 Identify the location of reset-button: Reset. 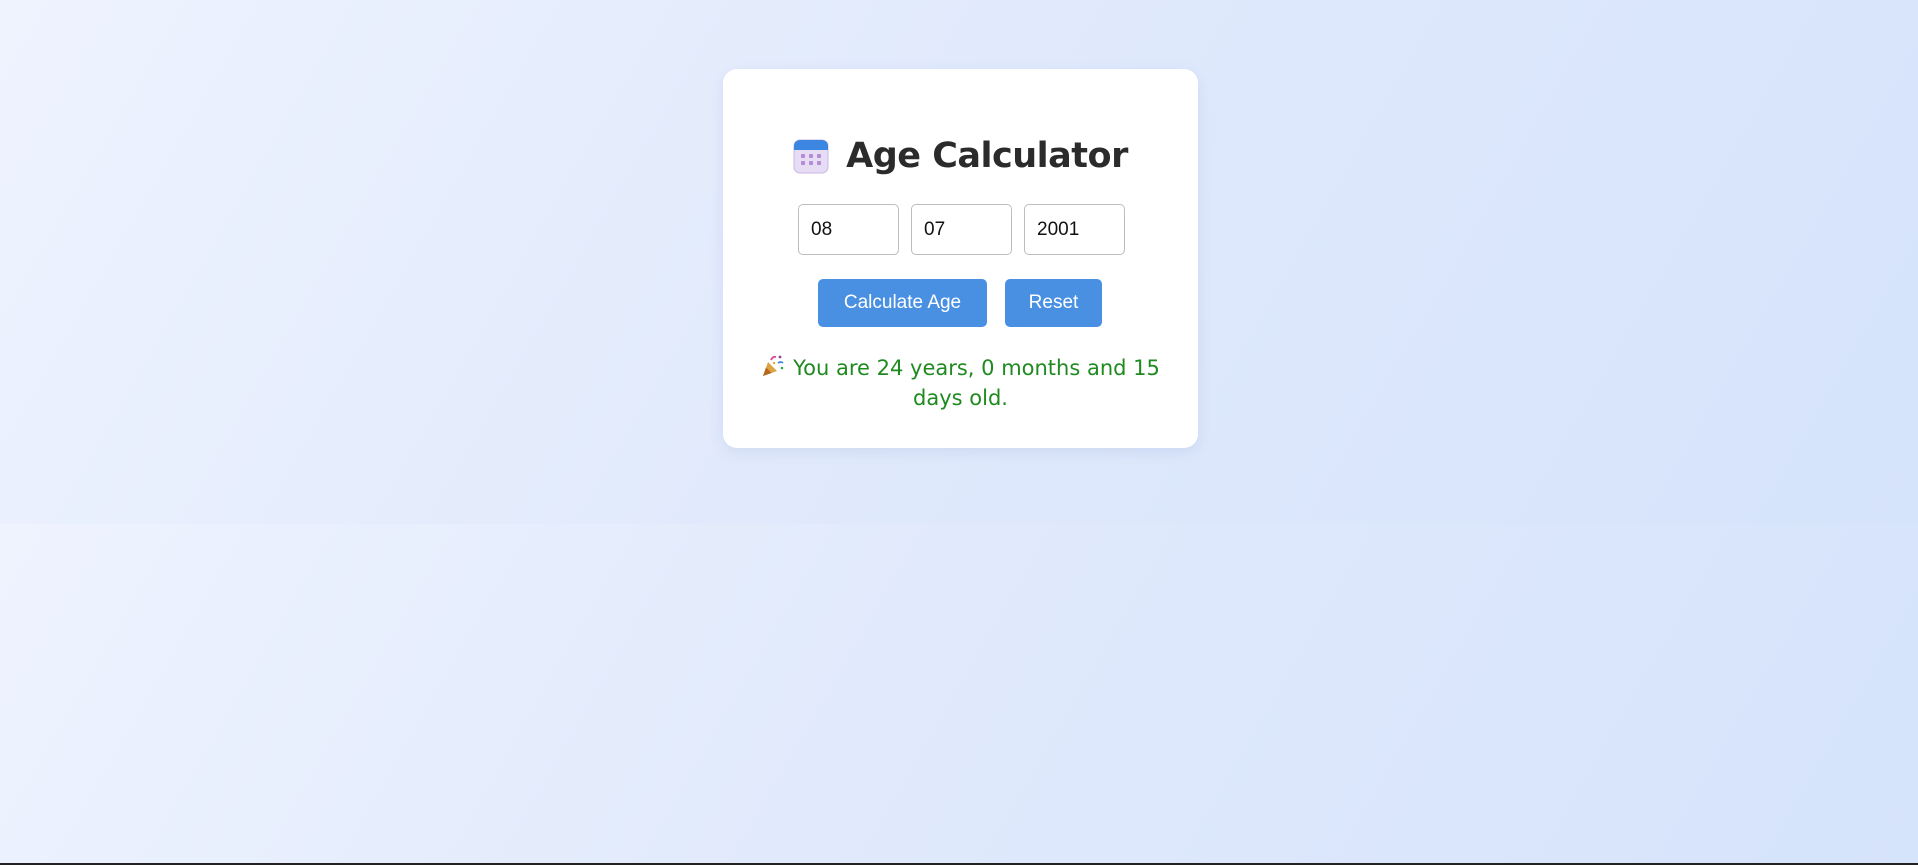
(1053, 303).